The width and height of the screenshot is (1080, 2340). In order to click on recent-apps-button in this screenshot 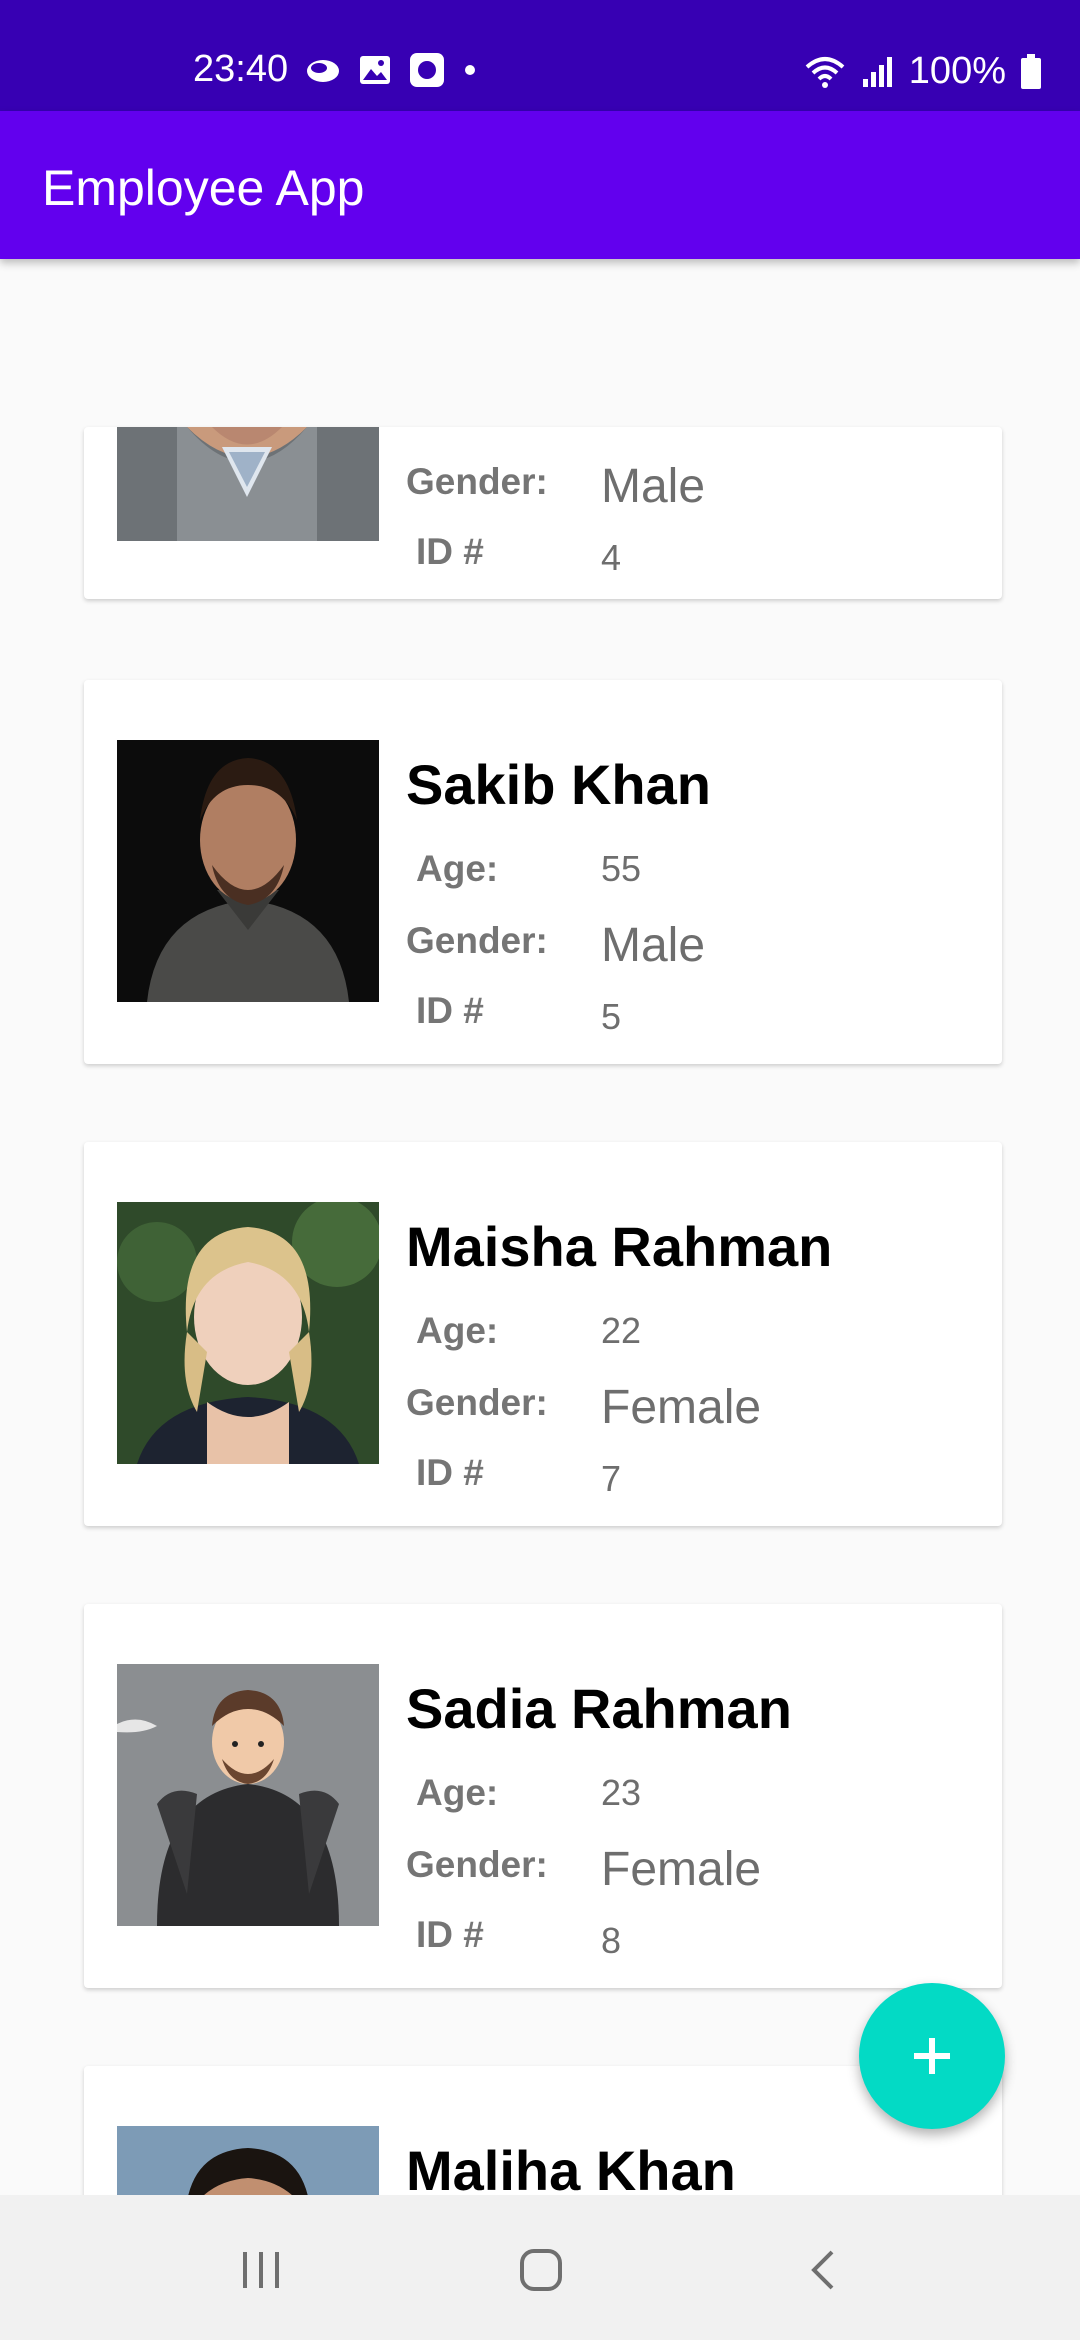, I will do `click(261, 2270)`.